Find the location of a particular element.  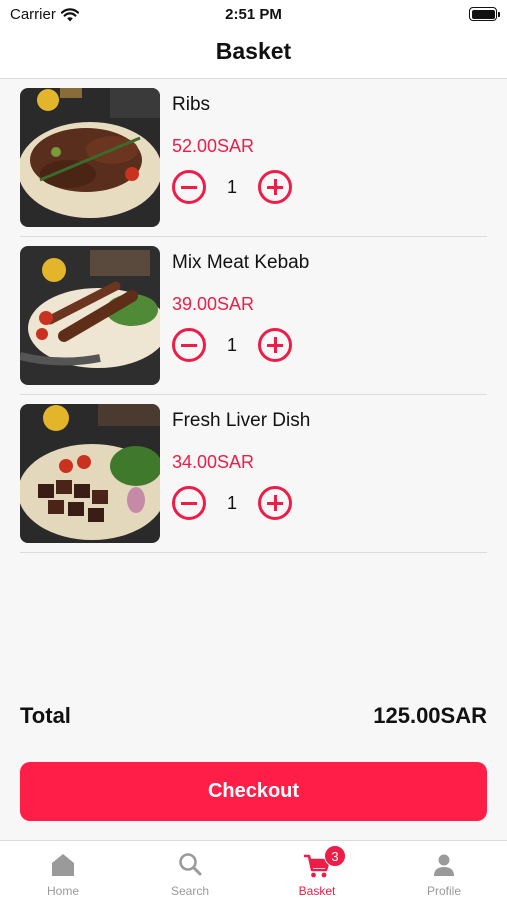

item-price: 52.00SAR is located at coordinates (213, 146).